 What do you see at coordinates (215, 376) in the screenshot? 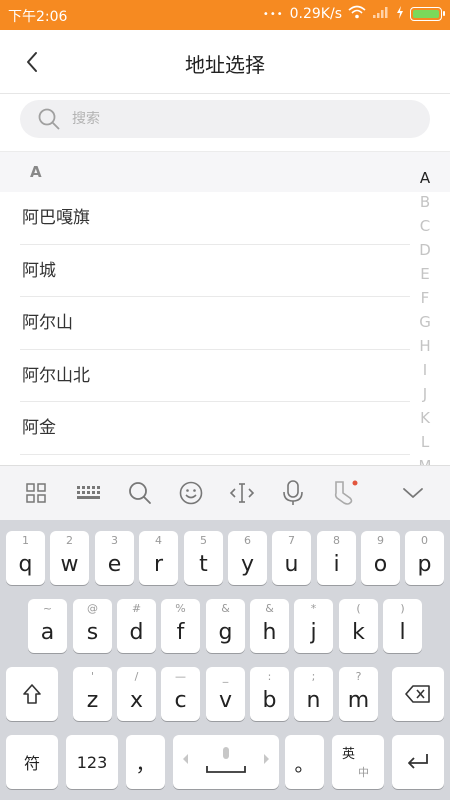
I see `list-item: 阿尔山北` at bounding box center [215, 376].